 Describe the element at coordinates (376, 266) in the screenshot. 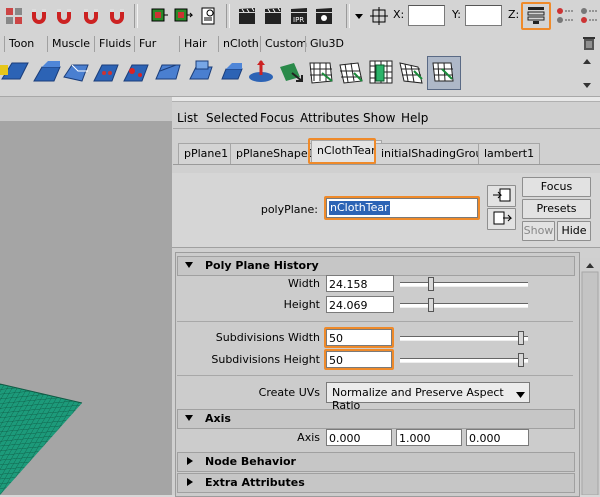

I see `section-poly-plane-history: Poly Plane History` at that location.